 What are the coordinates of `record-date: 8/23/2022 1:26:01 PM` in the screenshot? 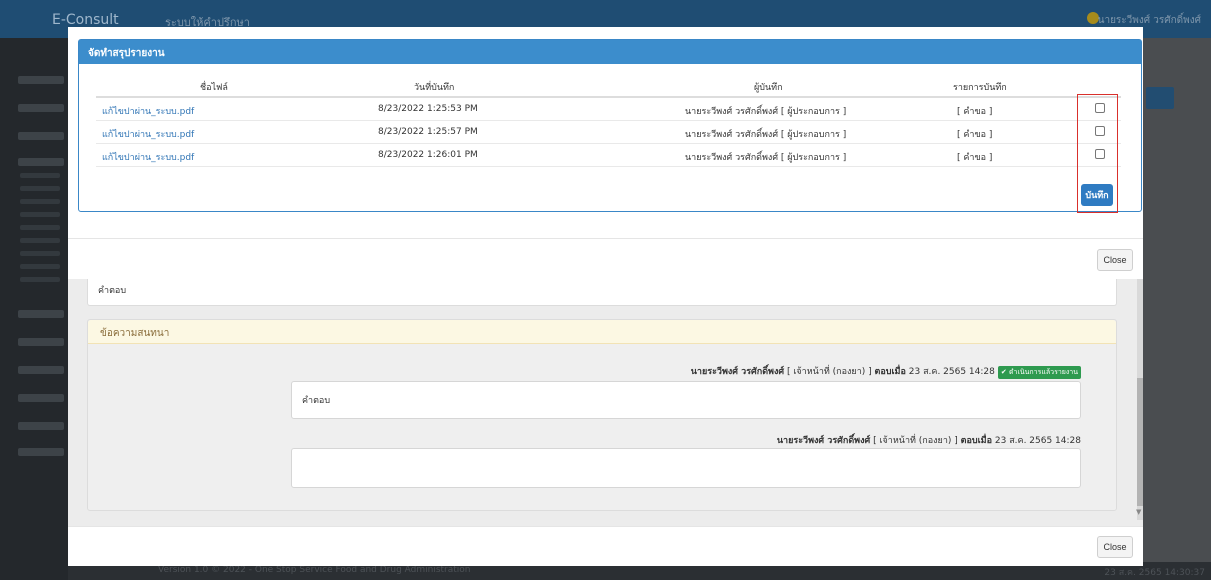 It's located at (428, 155).